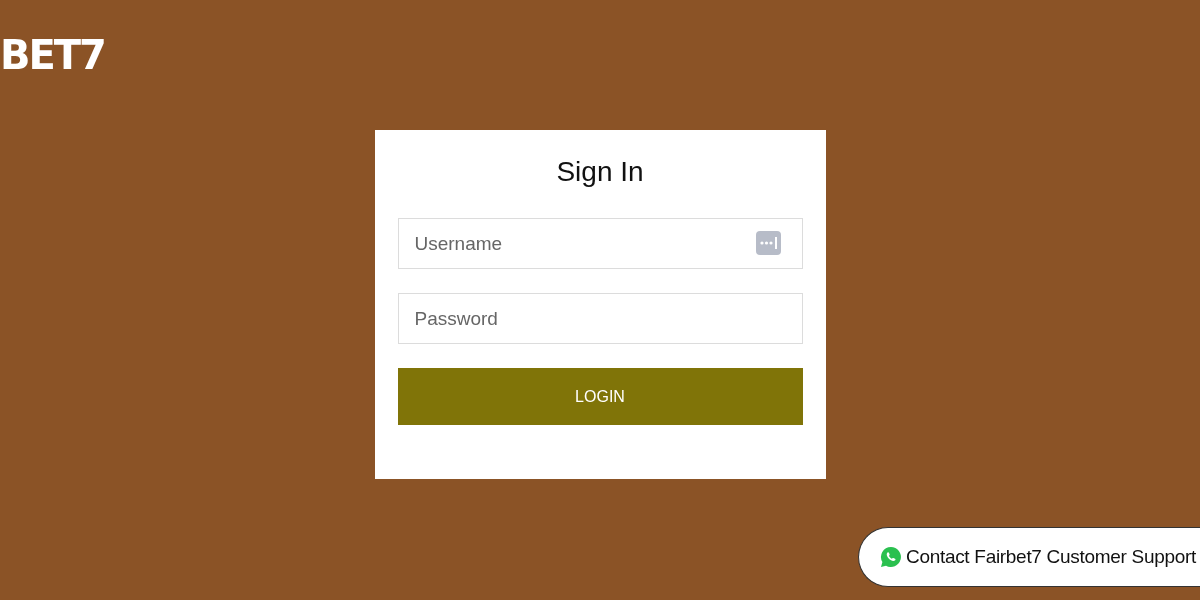  I want to click on login-button: LOGIN, so click(600, 396).